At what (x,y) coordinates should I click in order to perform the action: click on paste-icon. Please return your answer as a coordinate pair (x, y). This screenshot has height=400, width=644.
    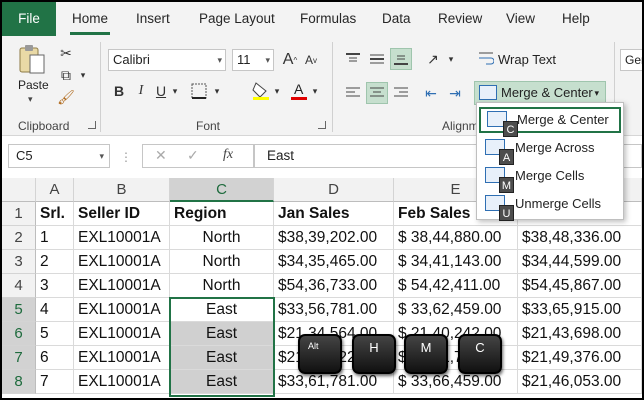
    Looking at the image, I should click on (32, 59).